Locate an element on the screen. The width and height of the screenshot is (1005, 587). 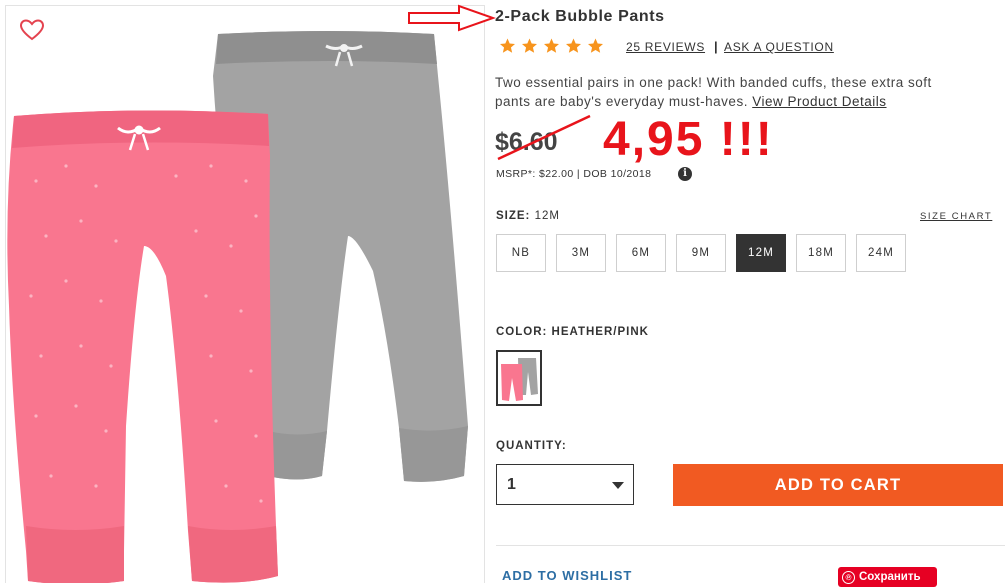
swatch-thumbnail is located at coordinates (519, 379).